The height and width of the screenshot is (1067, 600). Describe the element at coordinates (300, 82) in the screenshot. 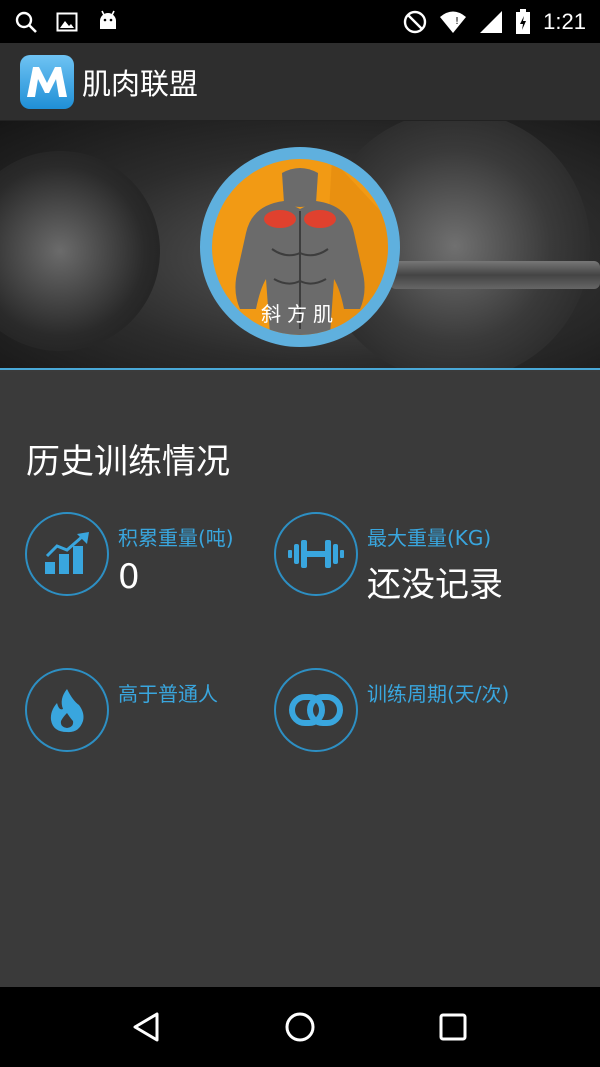

I see `app-bar: 肌肉联盟` at that location.